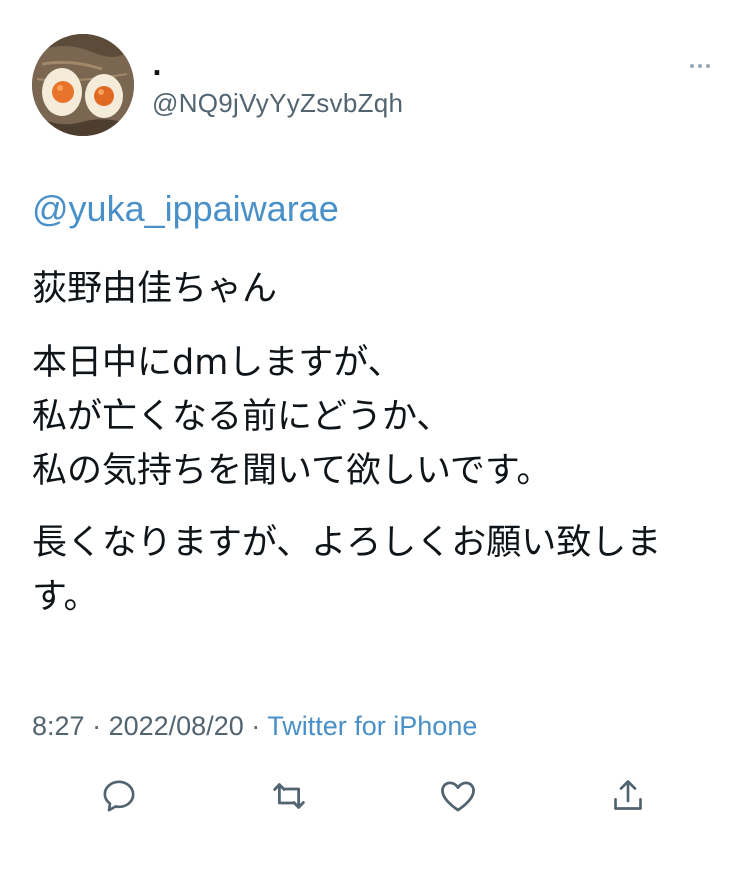 The image size is (750, 881). I want to click on share-icon, so click(628, 795).